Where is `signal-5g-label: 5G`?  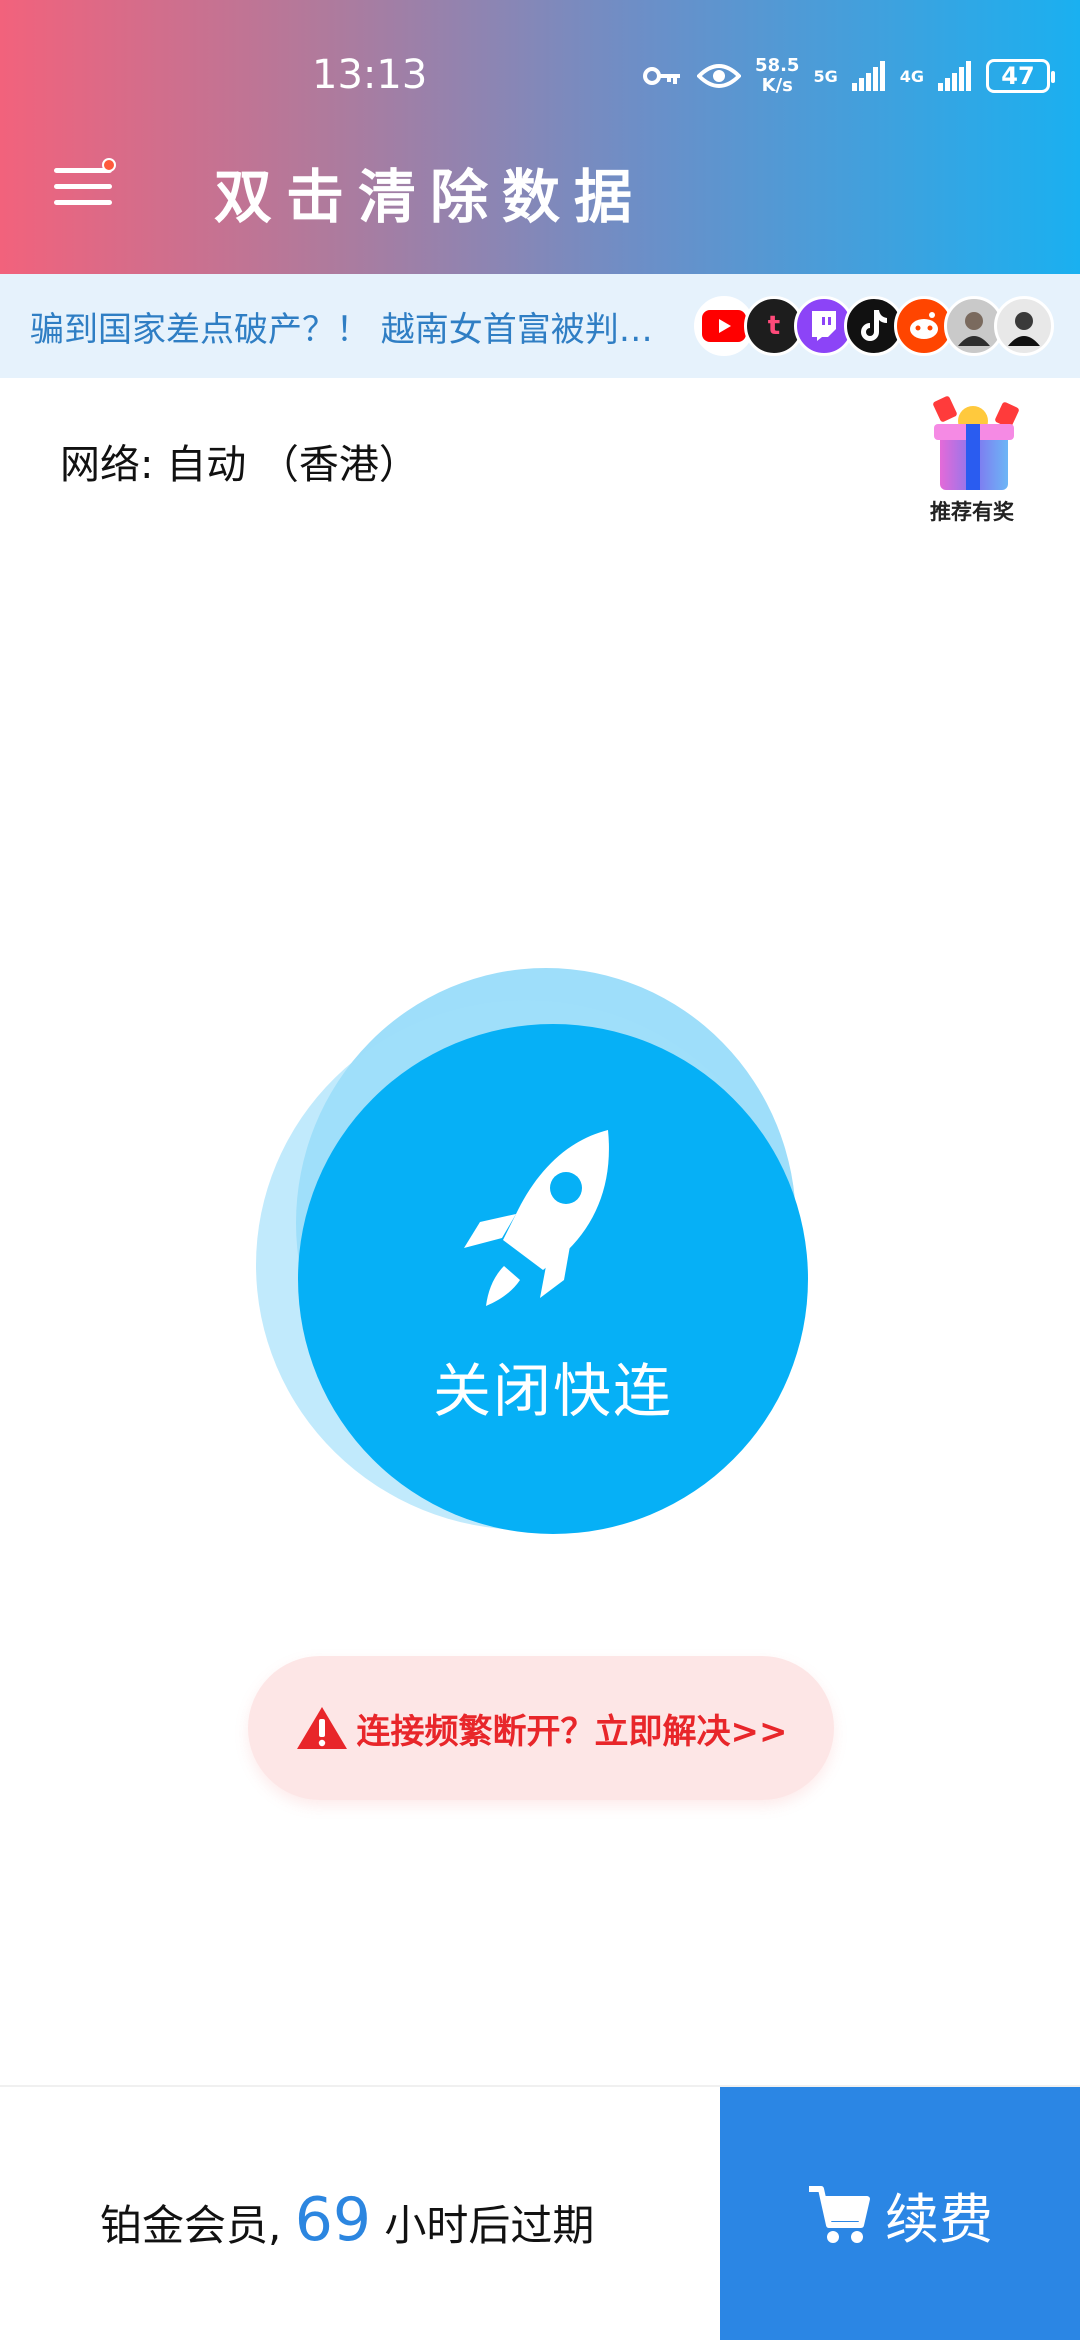 signal-5g-label: 5G is located at coordinates (825, 76).